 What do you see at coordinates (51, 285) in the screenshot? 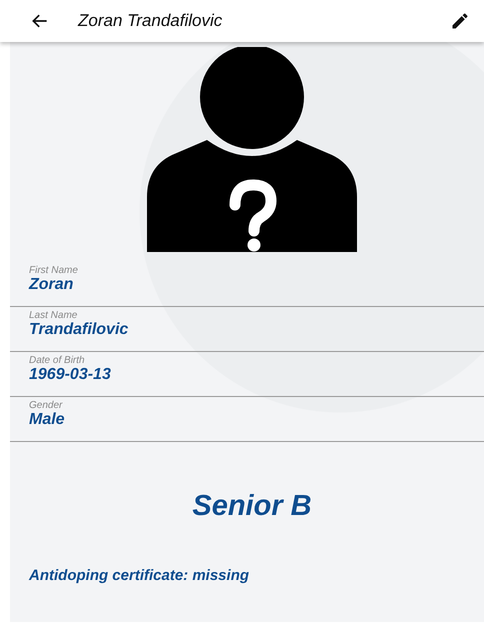
I see `field-value: Zoran` at bounding box center [51, 285].